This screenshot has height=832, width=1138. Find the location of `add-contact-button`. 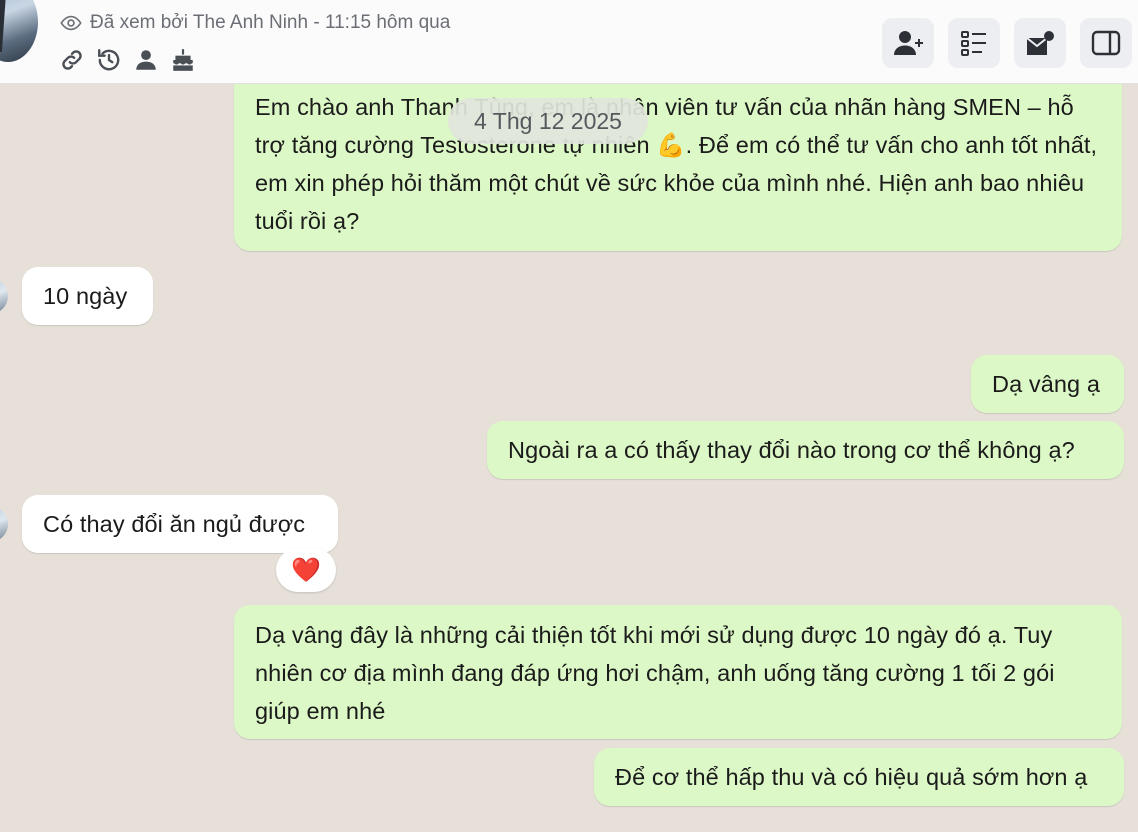

add-contact-button is located at coordinates (908, 43).